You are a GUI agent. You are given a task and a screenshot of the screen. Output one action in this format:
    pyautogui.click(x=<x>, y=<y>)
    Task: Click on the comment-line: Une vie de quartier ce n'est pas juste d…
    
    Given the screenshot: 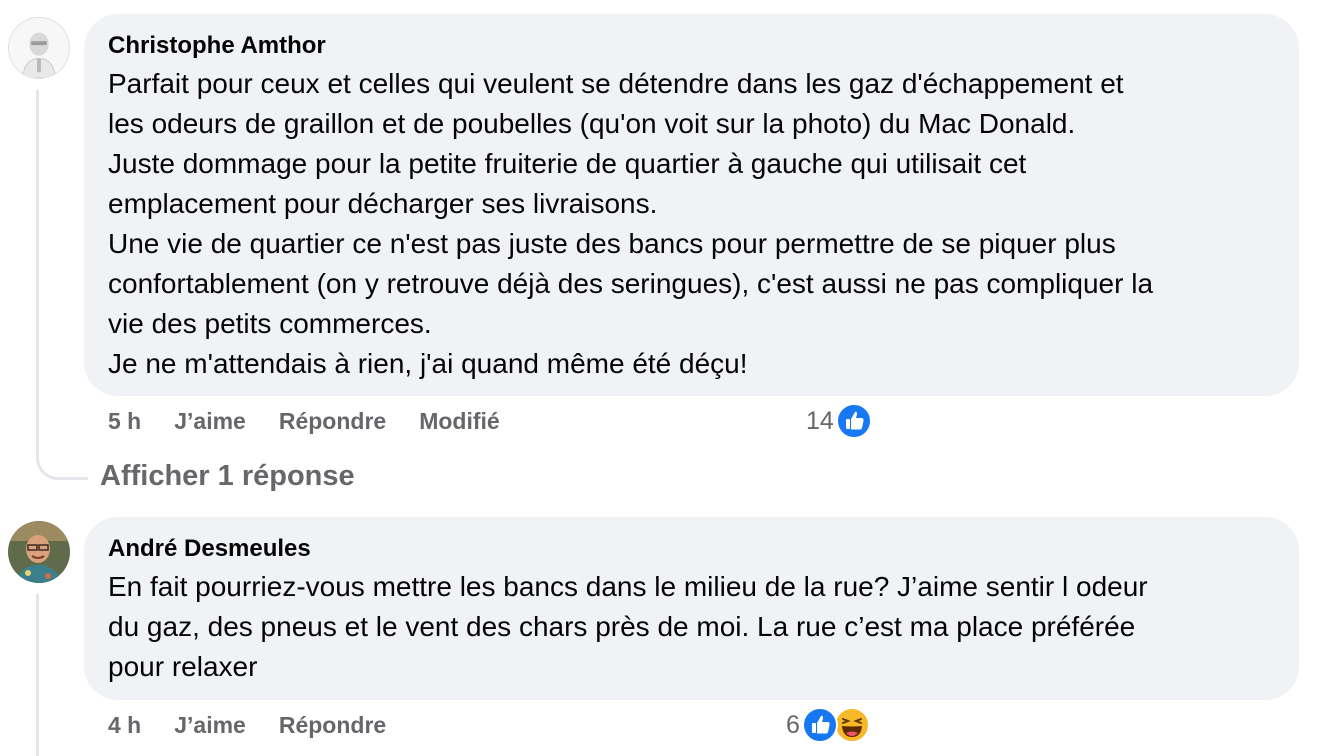 What is the action you would take?
    pyautogui.click(x=612, y=243)
    